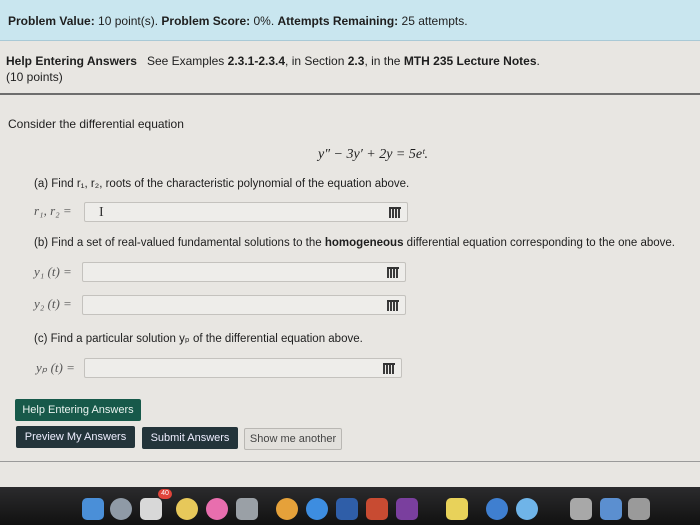  Describe the element at coordinates (347, 509) in the screenshot. I see `word-icon` at that location.